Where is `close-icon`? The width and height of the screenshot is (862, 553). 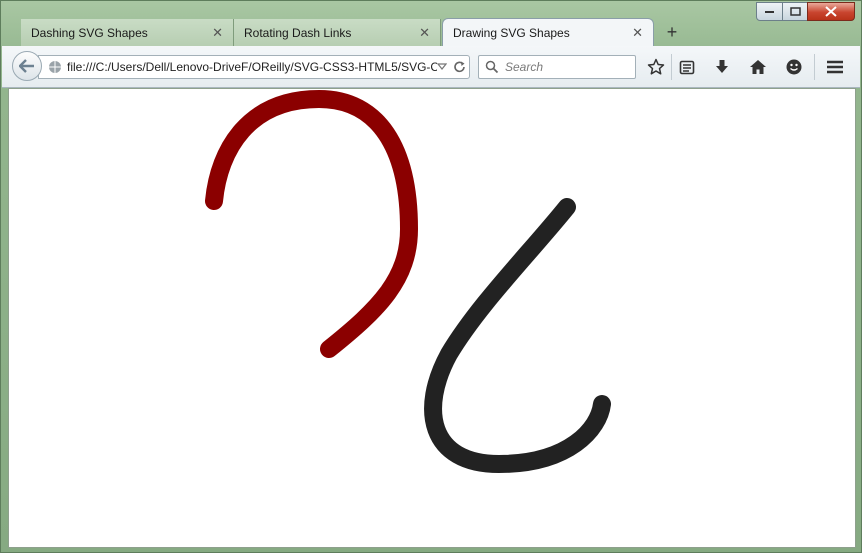
close-icon is located at coordinates (831, 11).